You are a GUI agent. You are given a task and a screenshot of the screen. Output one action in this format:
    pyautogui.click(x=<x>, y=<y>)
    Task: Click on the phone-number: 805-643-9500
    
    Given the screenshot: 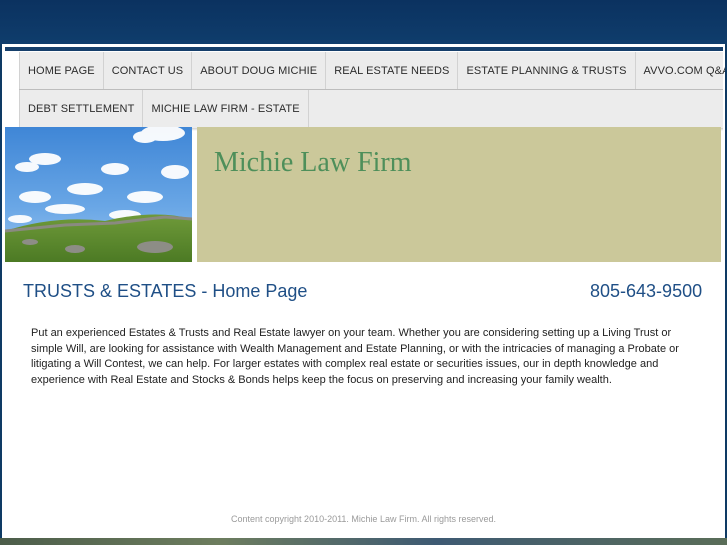 What is the action you would take?
    pyautogui.click(x=646, y=291)
    